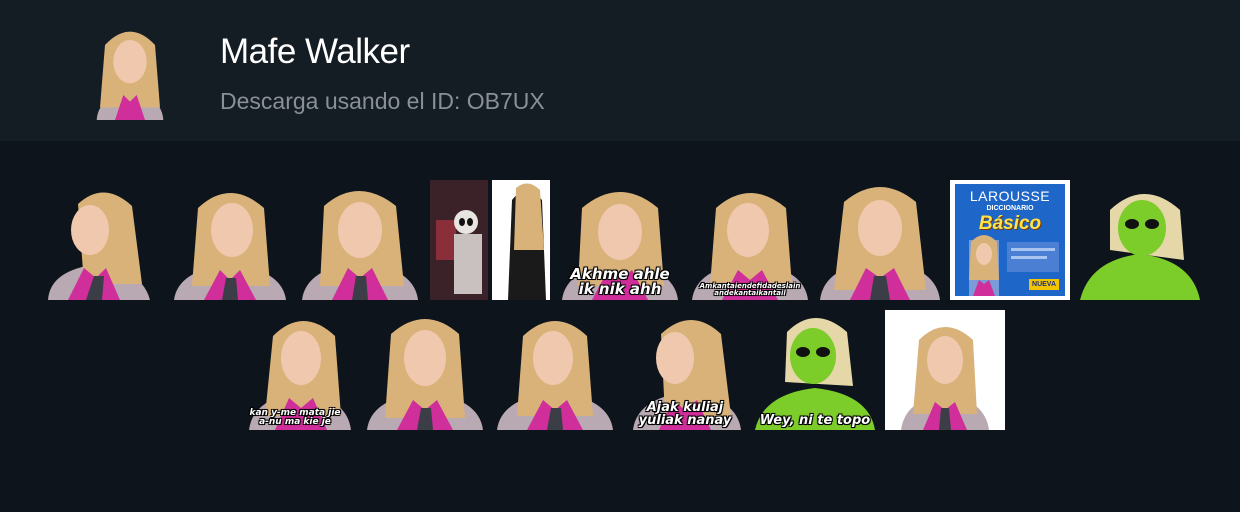  Describe the element at coordinates (685, 414) in the screenshot. I see `sticker-caption: Ajak kuliaj yuliak nanay` at that location.